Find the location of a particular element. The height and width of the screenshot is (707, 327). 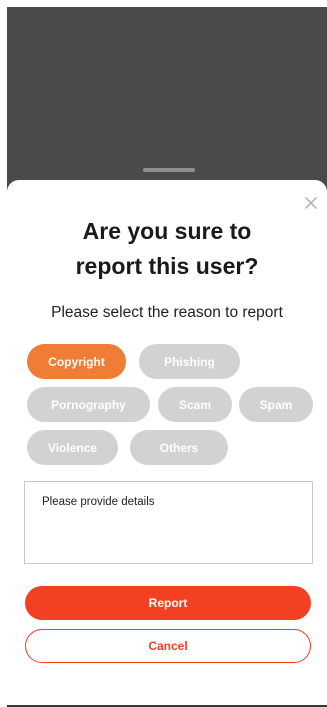

modal-title: Are you sure to report this user? is located at coordinates (167, 248).